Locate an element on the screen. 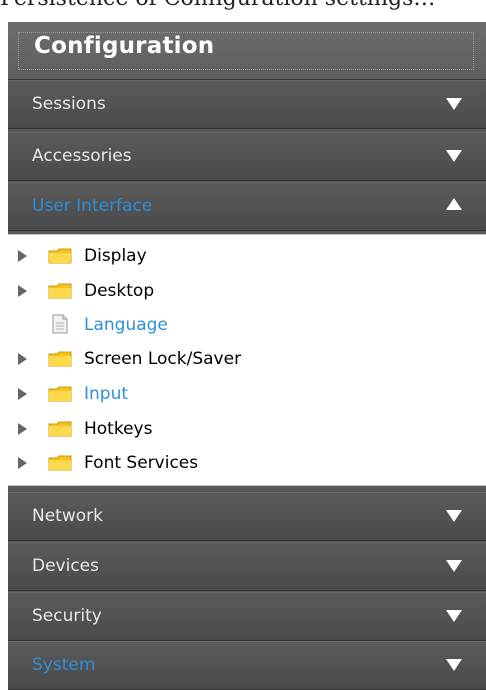  section-sessions: Sessions is located at coordinates (247, 104).